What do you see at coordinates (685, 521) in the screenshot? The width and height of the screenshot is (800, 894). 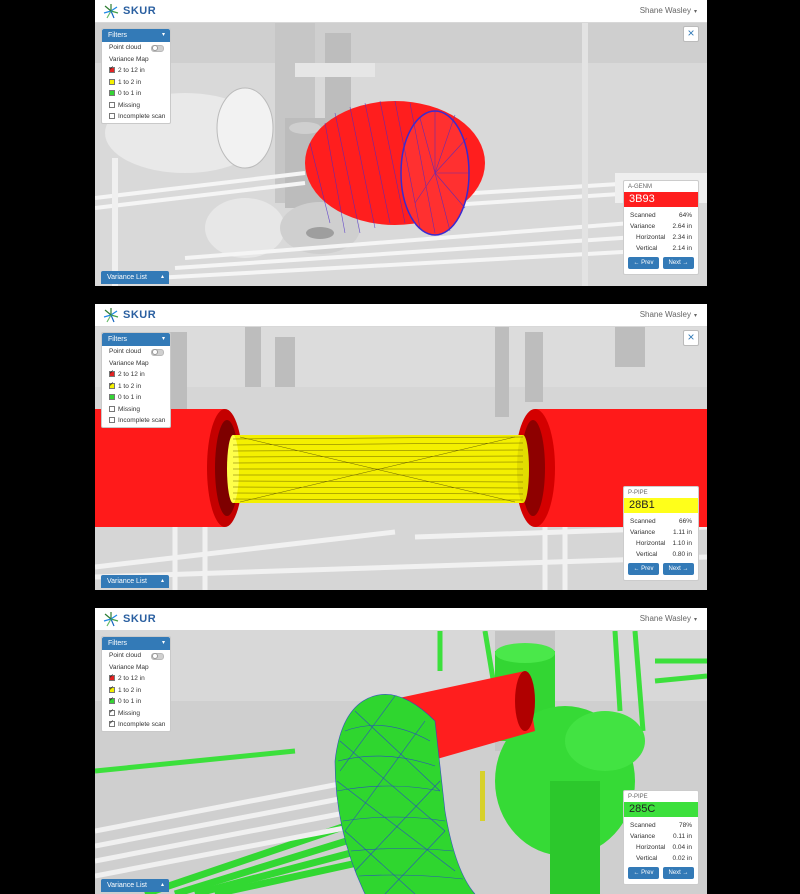 I see `scanned-value: 66%` at bounding box center [685, 521].